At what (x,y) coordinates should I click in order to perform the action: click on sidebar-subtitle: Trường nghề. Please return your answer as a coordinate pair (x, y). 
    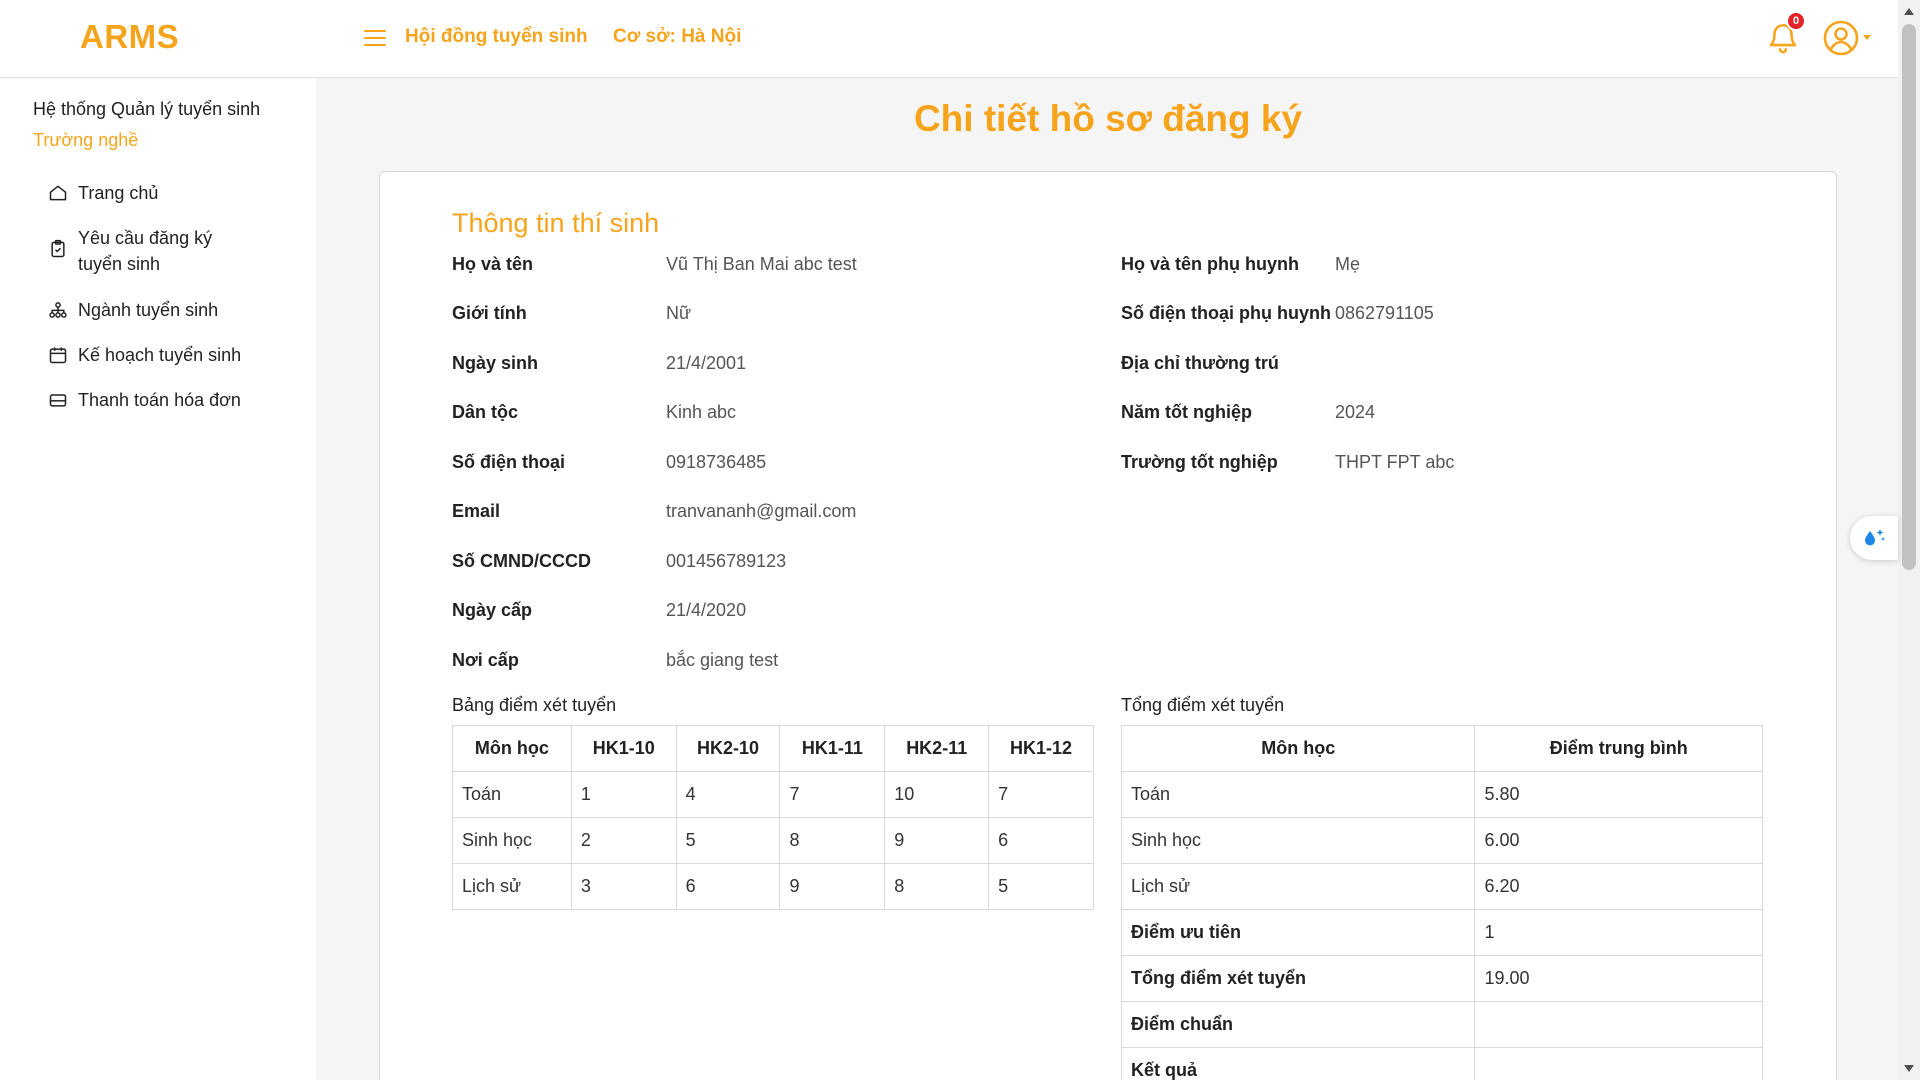
    Looking at the image, I should click on (86, 140).